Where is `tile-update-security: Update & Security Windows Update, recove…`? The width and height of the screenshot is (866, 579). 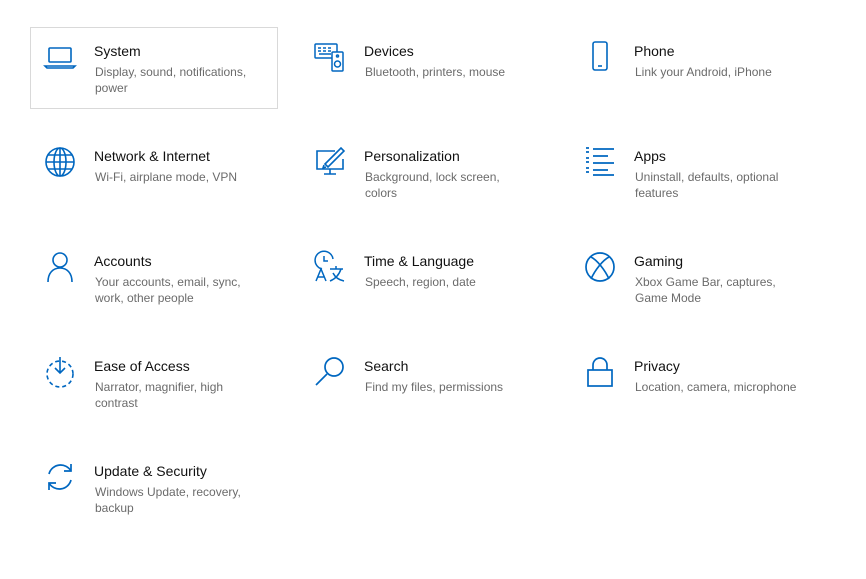
tile-update-security: Update & Security Windows Update, recove… is located at coordinates (154, 488).